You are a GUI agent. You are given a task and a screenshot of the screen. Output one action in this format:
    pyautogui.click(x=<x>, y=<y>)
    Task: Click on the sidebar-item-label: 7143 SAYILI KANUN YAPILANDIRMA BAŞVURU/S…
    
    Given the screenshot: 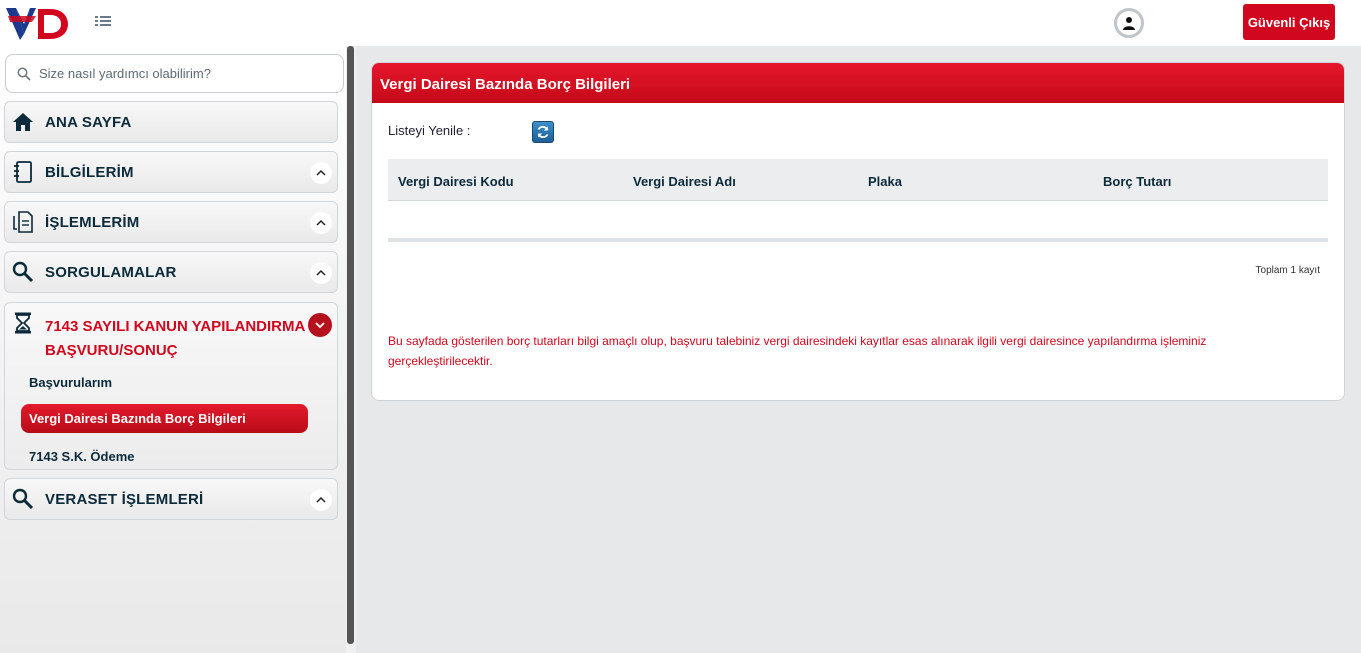 What is the action you would take?
    pyautogui.click(x=175, y=338)
    